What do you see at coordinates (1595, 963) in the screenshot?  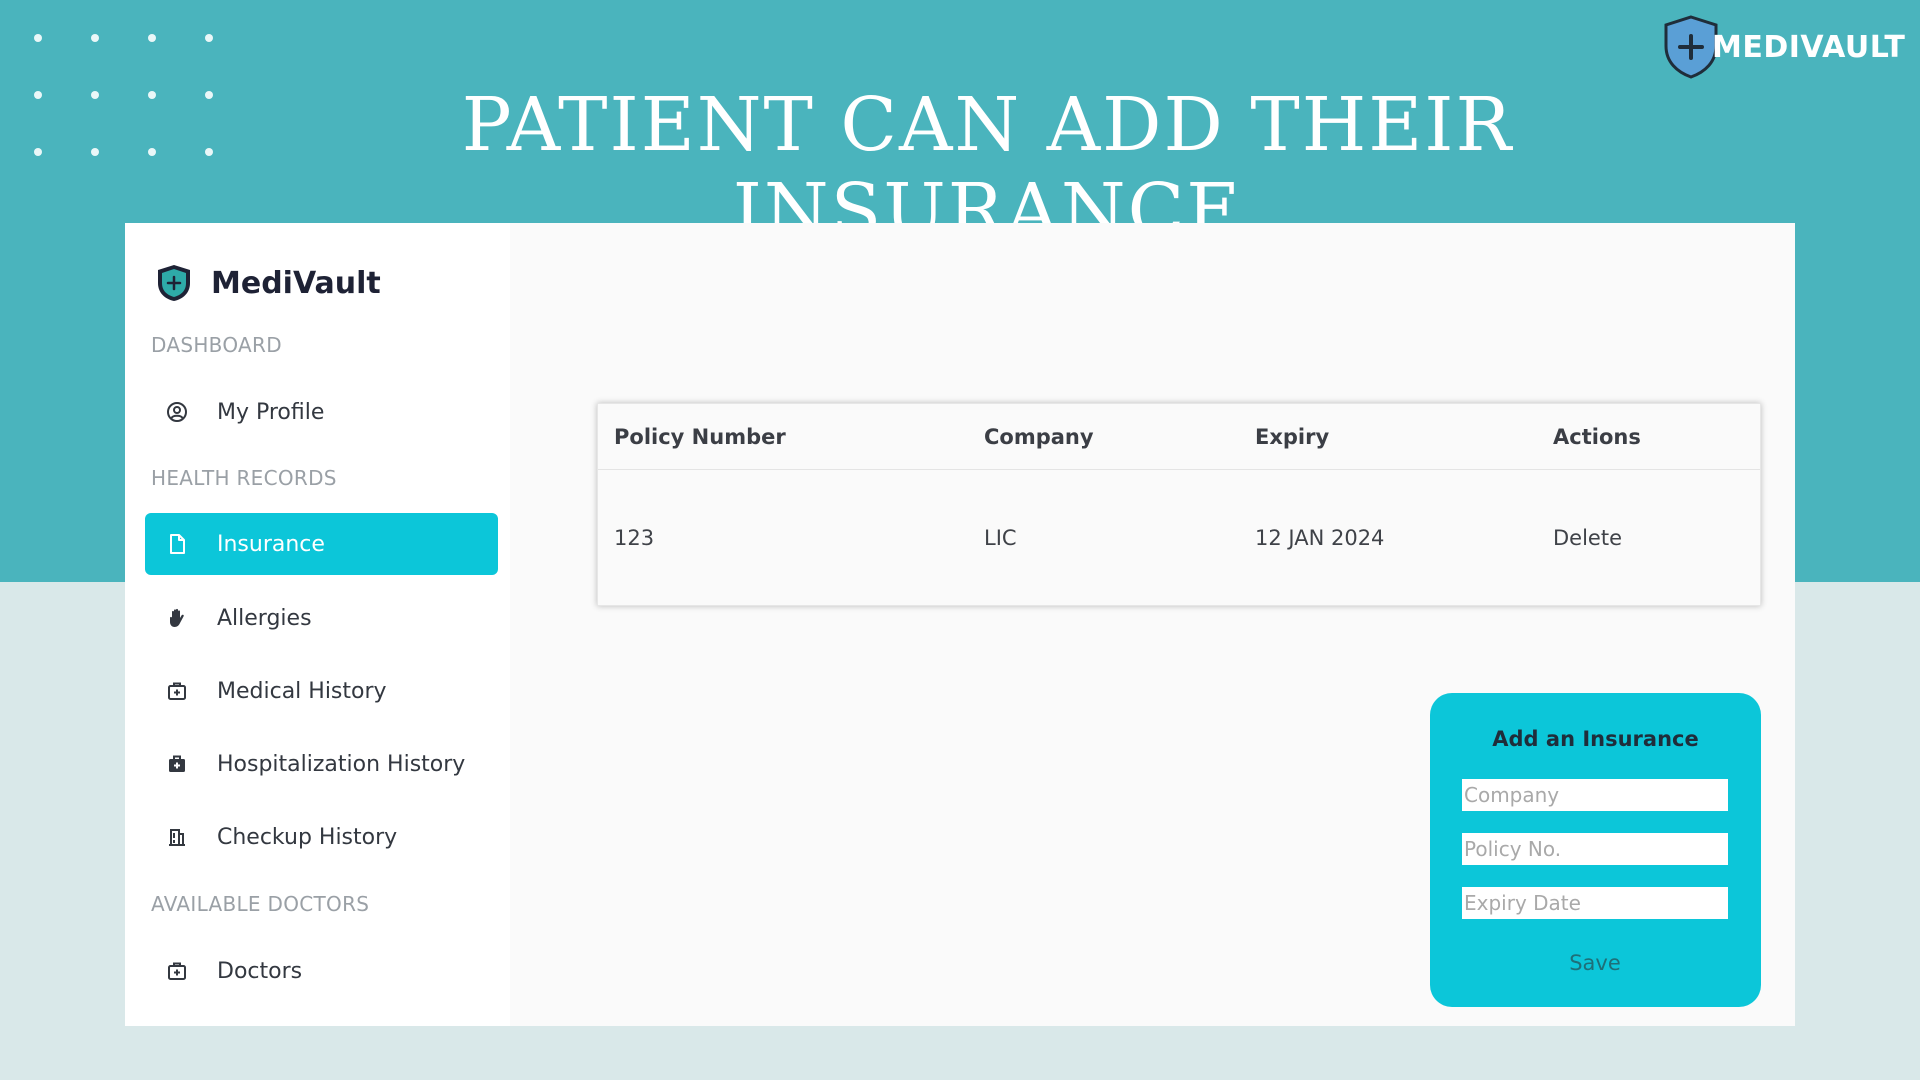 I see `save-button: Save` at bounding box center [1595, 963].